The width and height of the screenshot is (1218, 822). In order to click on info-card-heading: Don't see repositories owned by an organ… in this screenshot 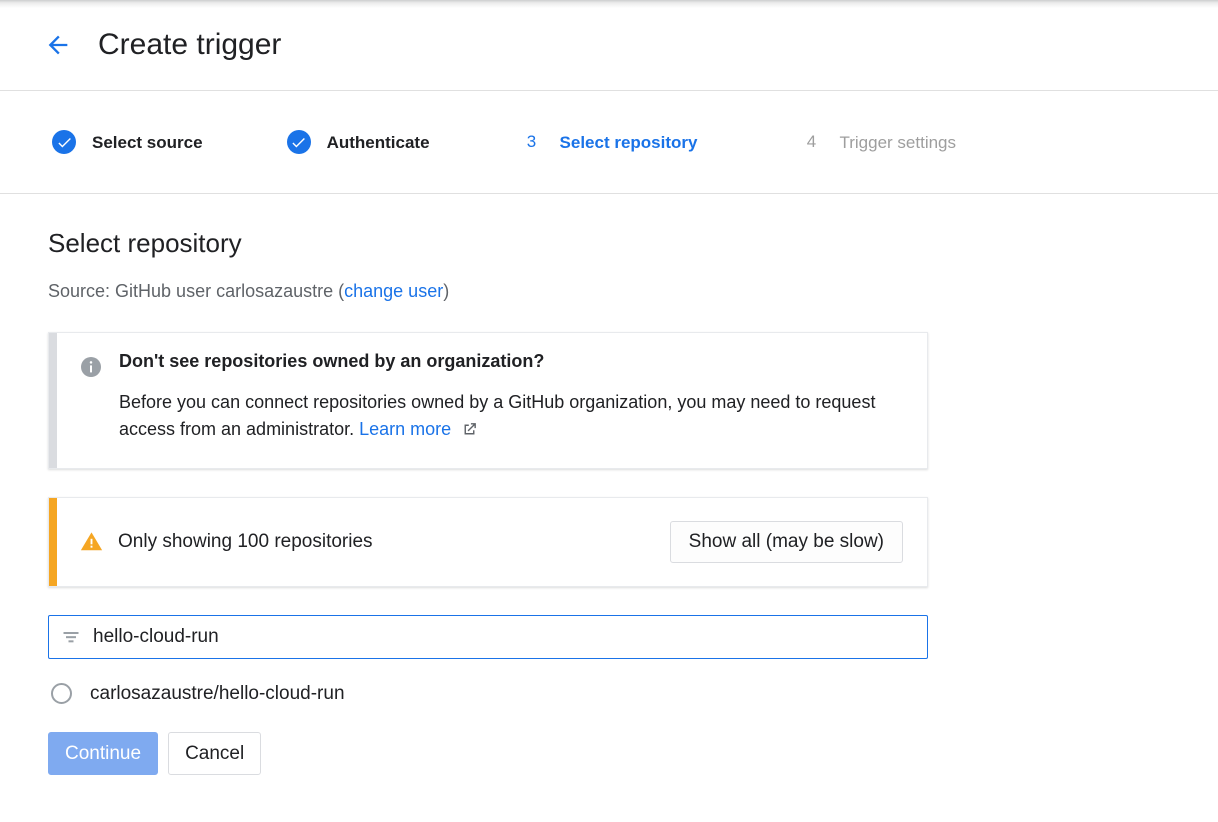, I will do `click(332, 361)`.